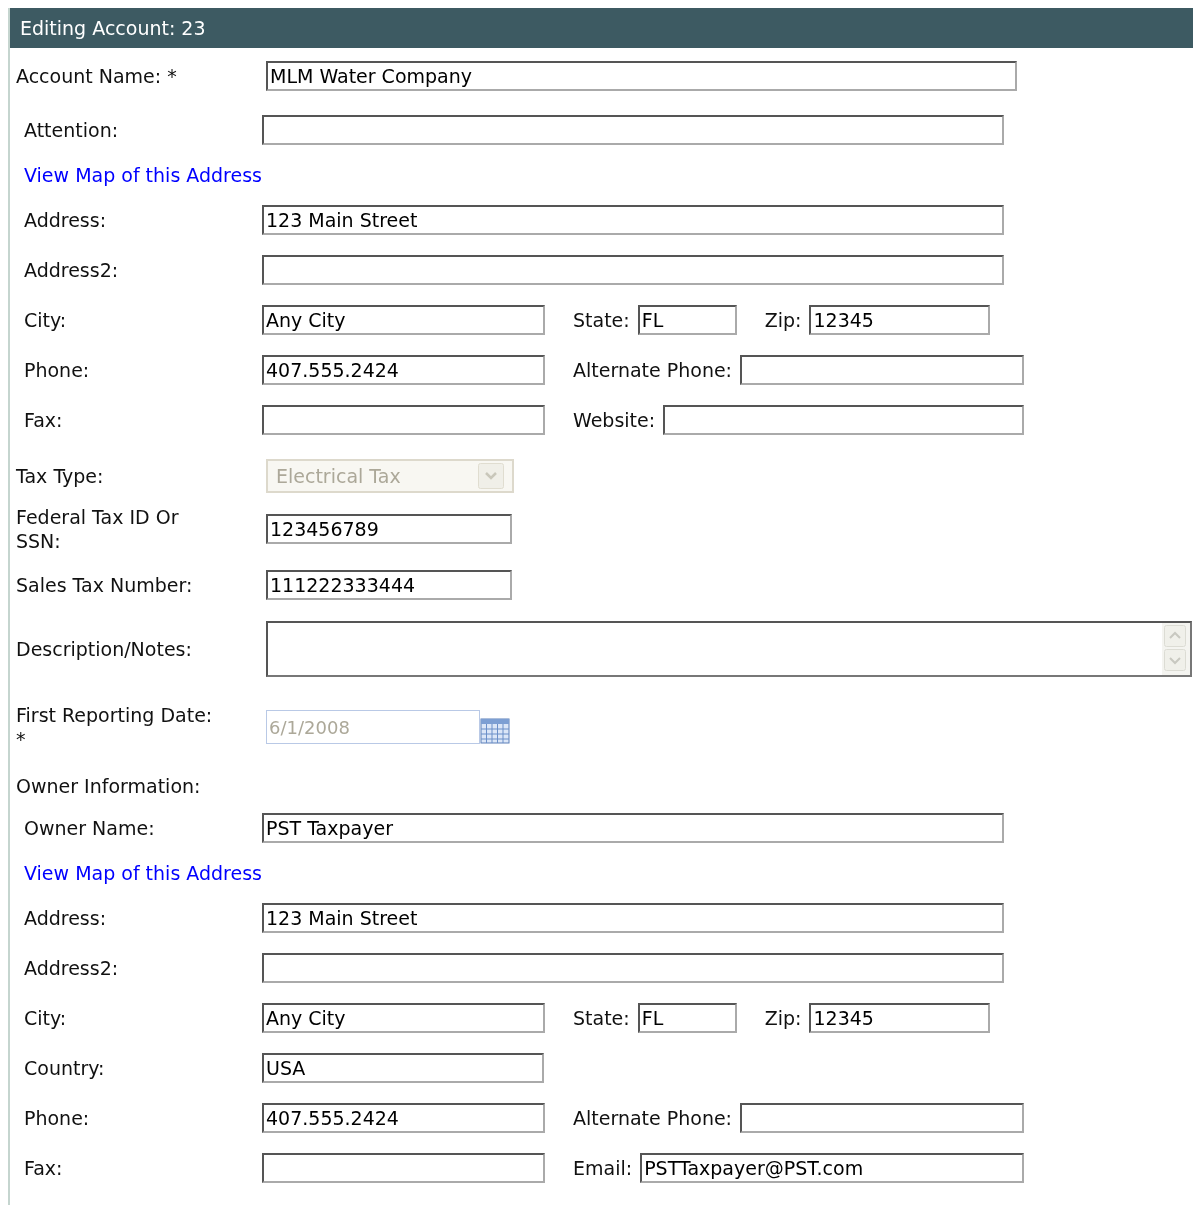  Describe the element at coordinates (832, 1168) in the screenshot. I see `text-field: PSTTaxpayer@PST.com` at that location.